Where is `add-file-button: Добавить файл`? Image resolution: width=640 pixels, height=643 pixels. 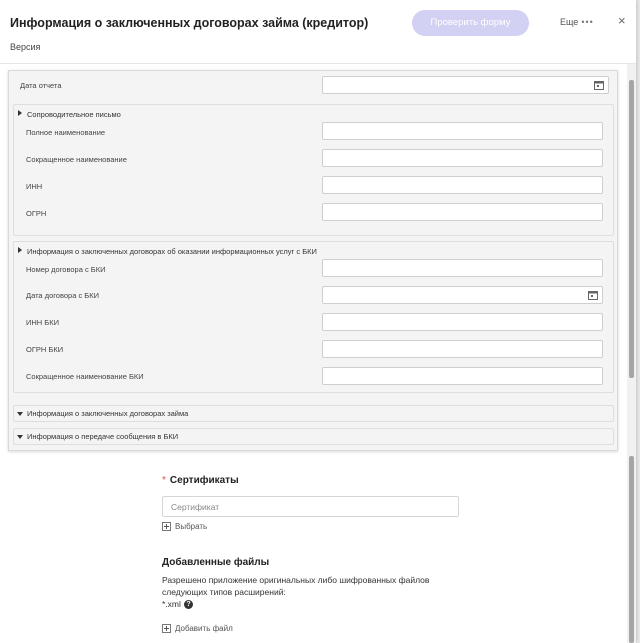
add-file-button: Добавить файл is located at coordinates (204, 628).